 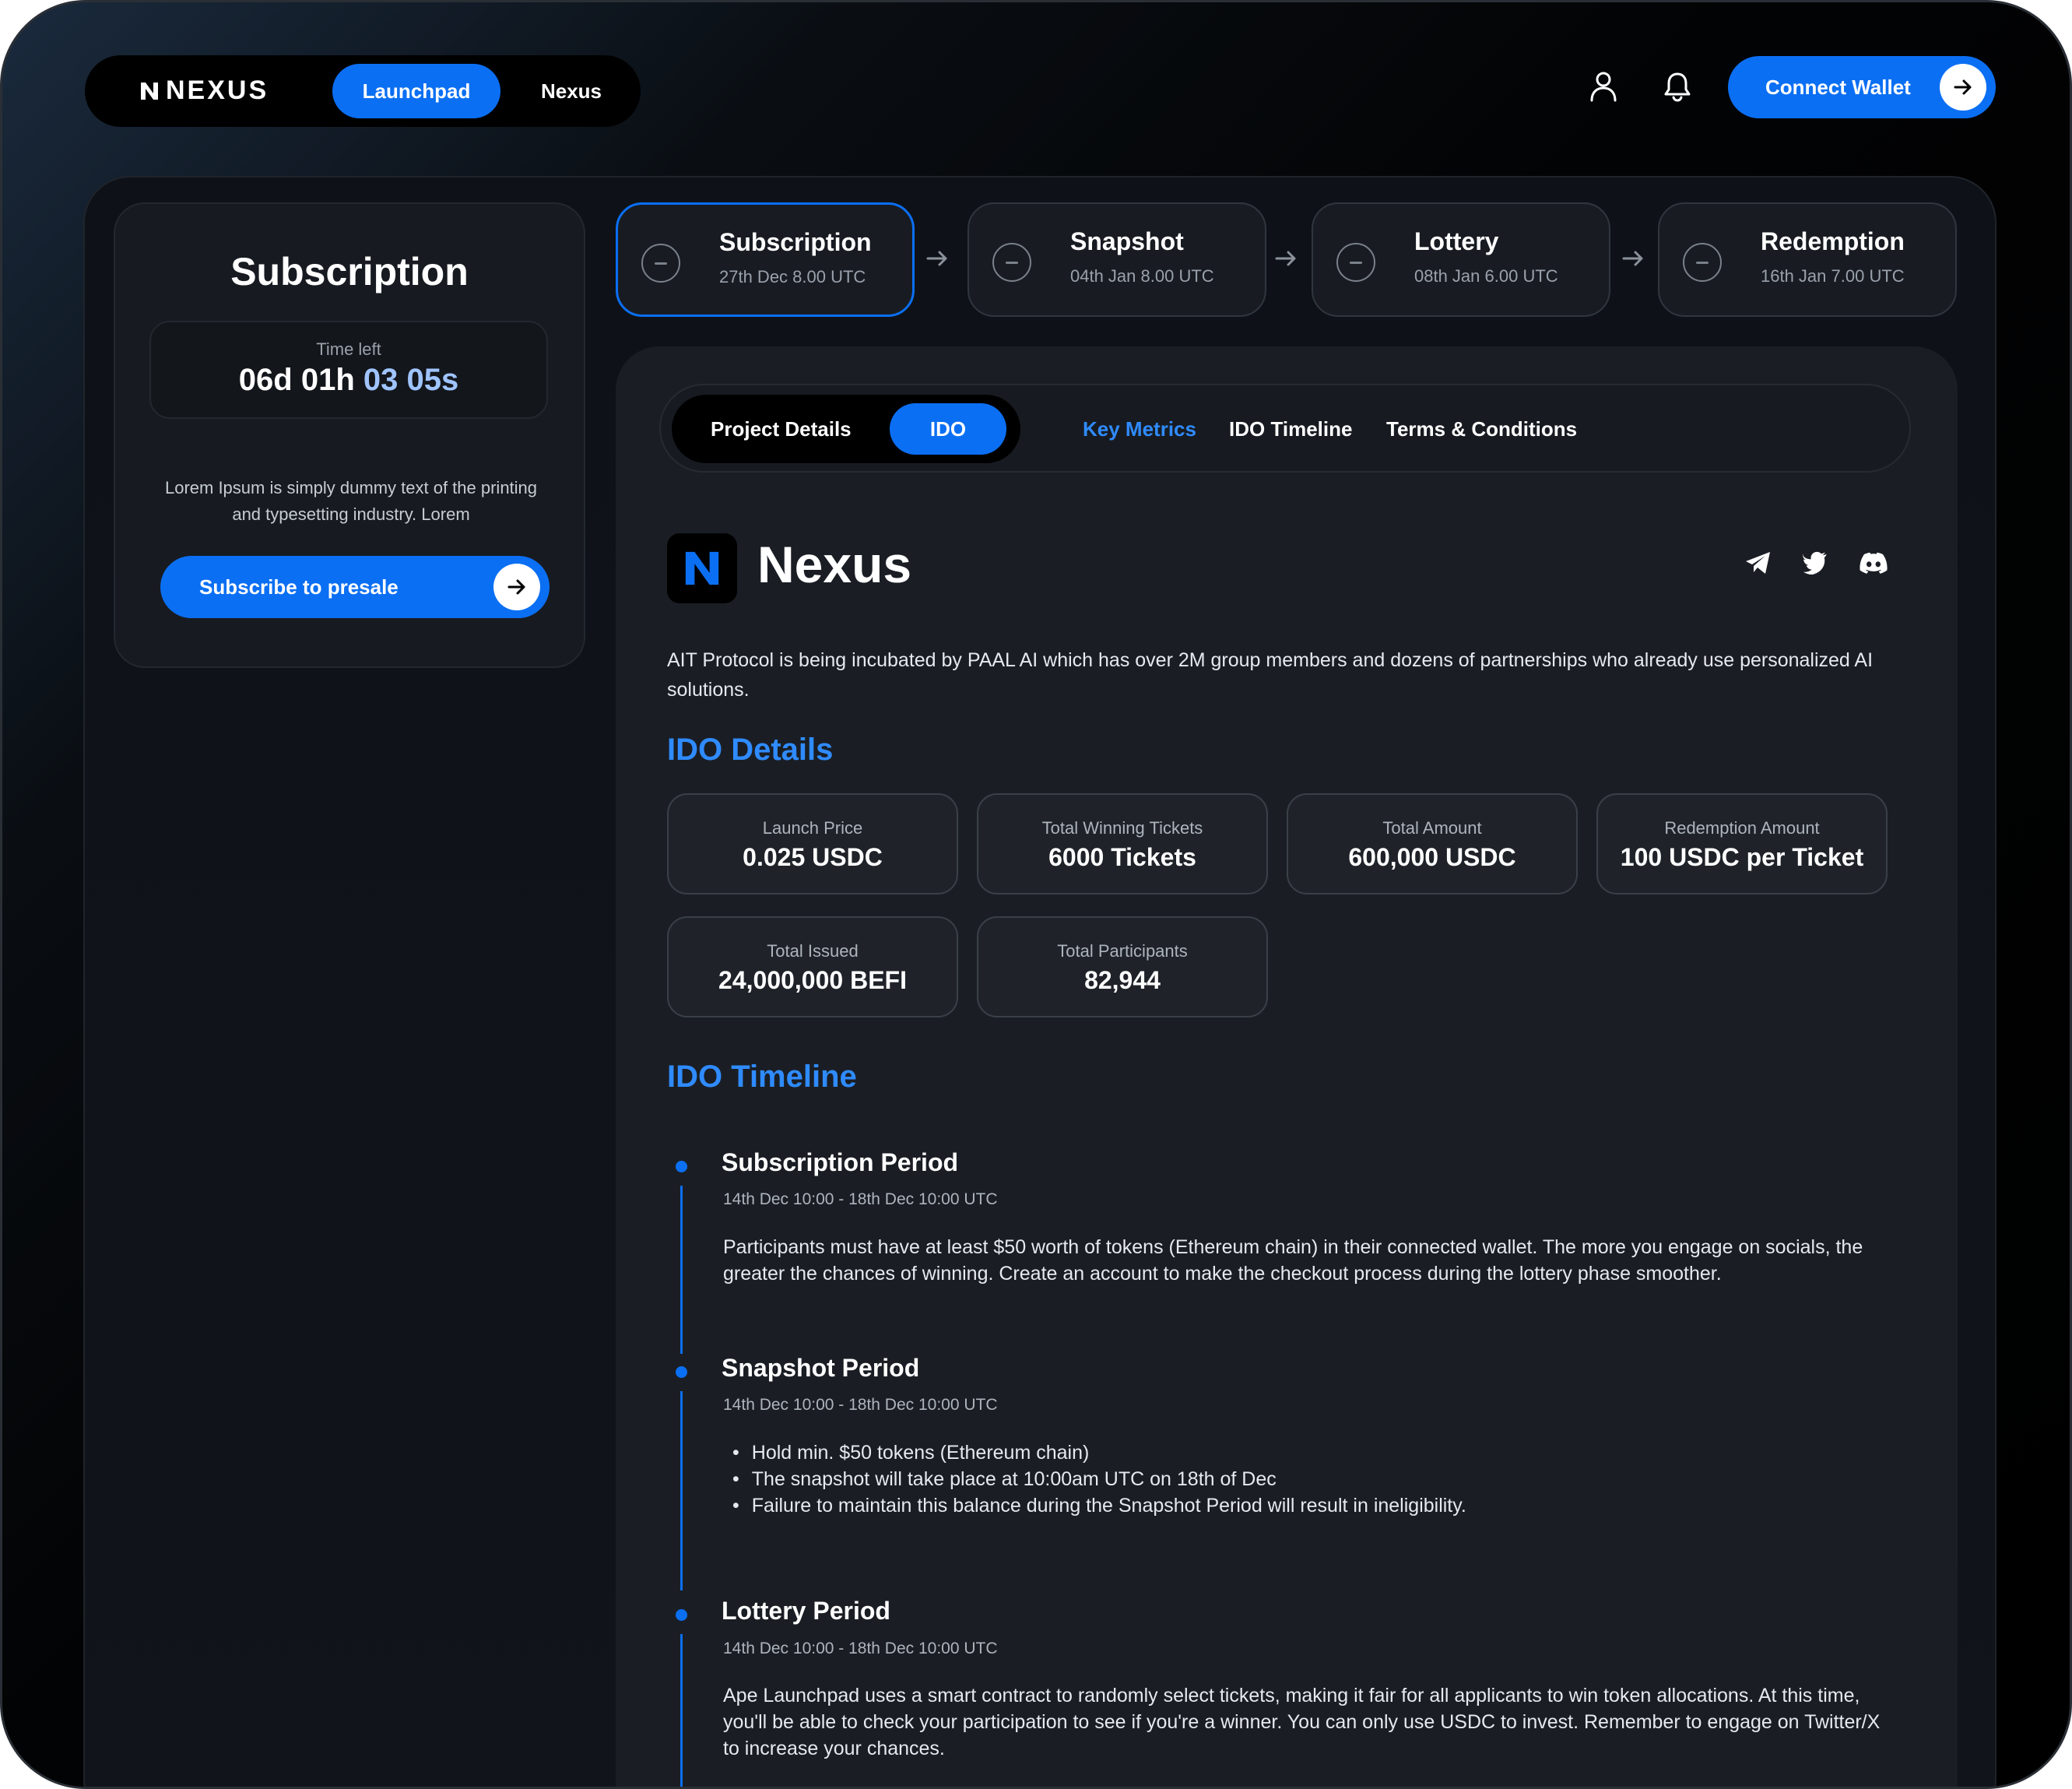 What do you see at coordinates (411, 380) in the screenshot?
I see `countdown-seconds: 03 05s` at bounding box center [411, 380].